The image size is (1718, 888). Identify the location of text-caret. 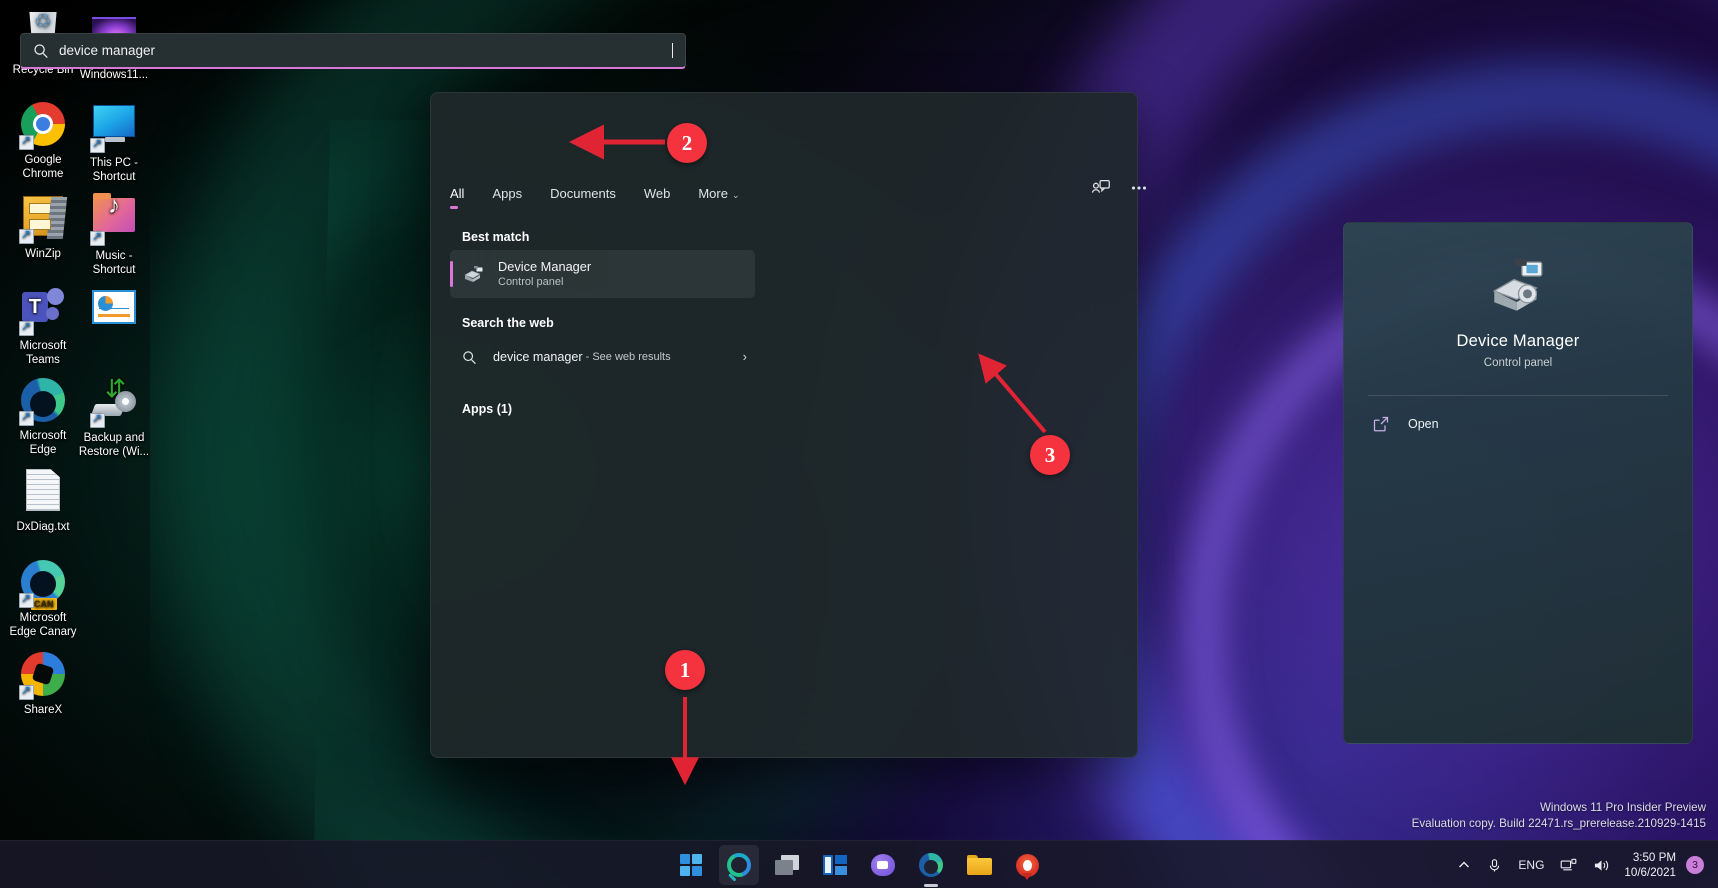
(672, 50).